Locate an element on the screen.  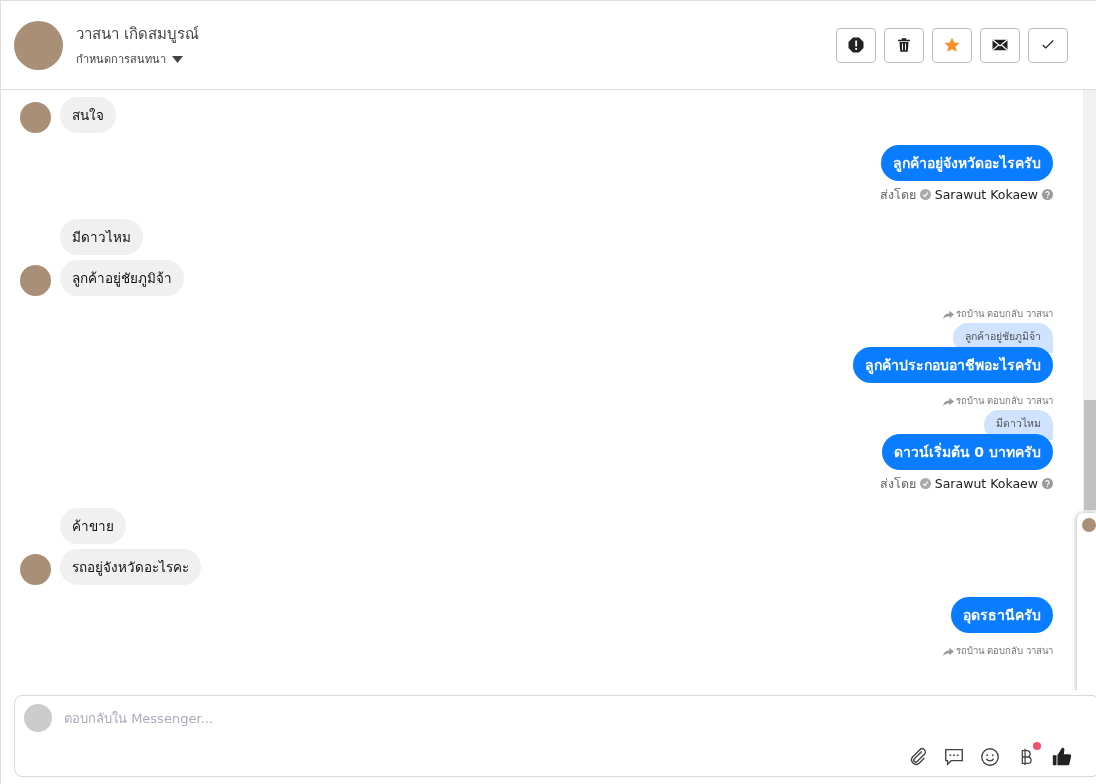
message-bubble: ลูกค้าประกอบอาชีพอะไรครับ is located at coordinates (953, 365).